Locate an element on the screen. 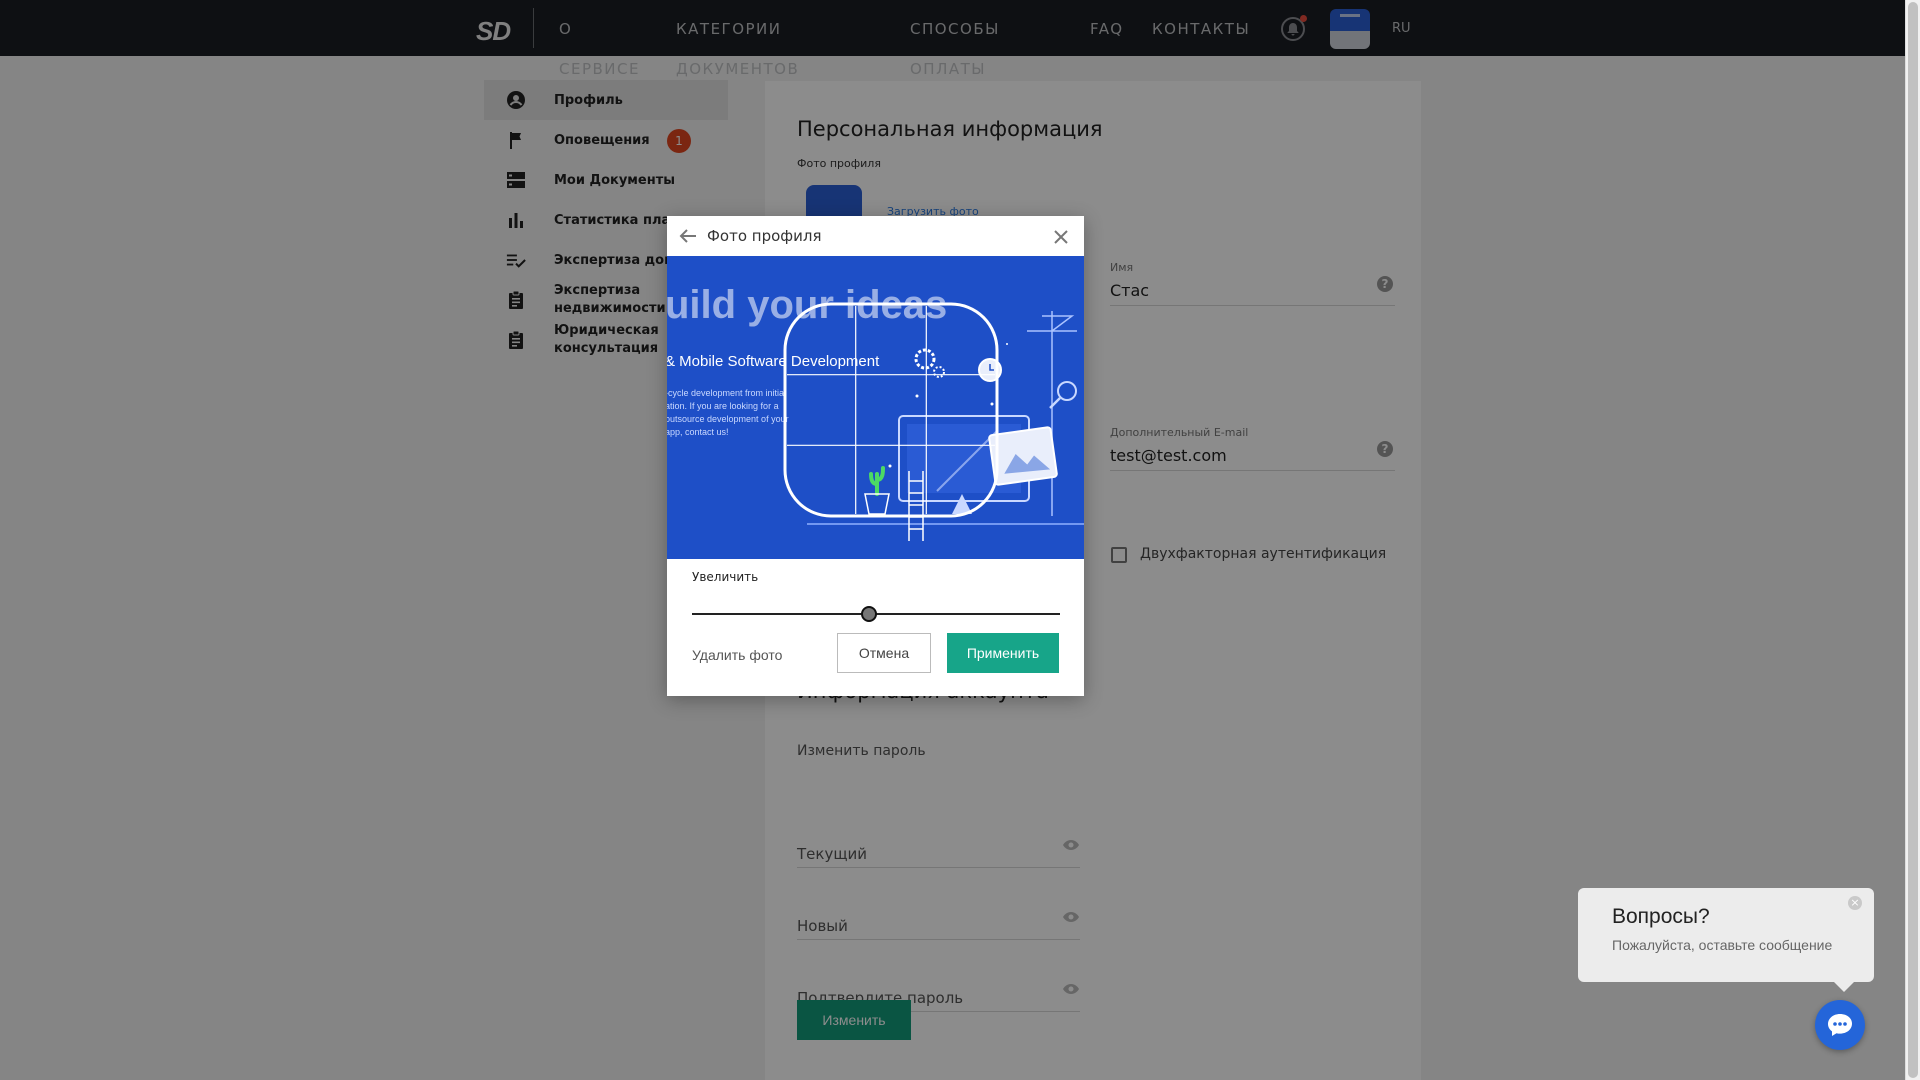 This screenshot has height=1080, width=1920. scrollbar-thumb is located at coordinates (1913, 540).